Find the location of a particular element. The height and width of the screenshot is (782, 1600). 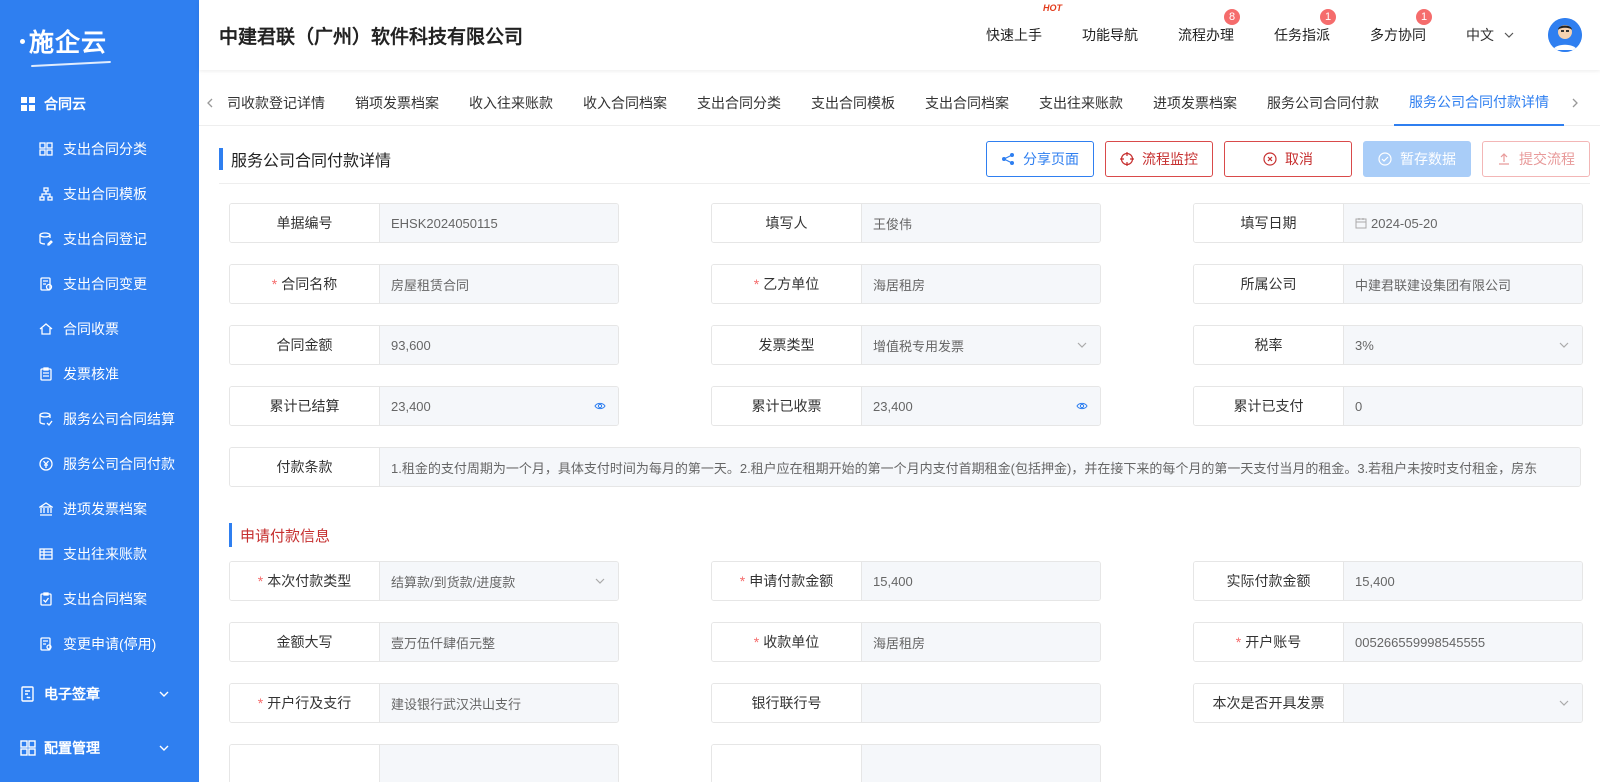

tab: 支出合同分类 is located at coordinates (739, 103).